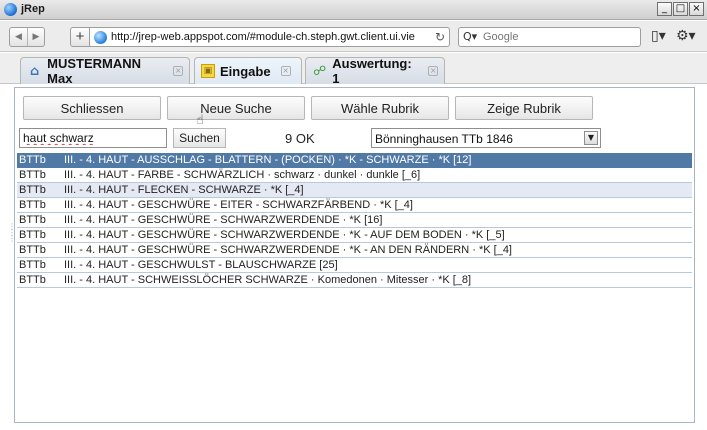 This screenshot has height=430, width=707. I want to click on gear-icon: ⚙▾, so click(686, 36).